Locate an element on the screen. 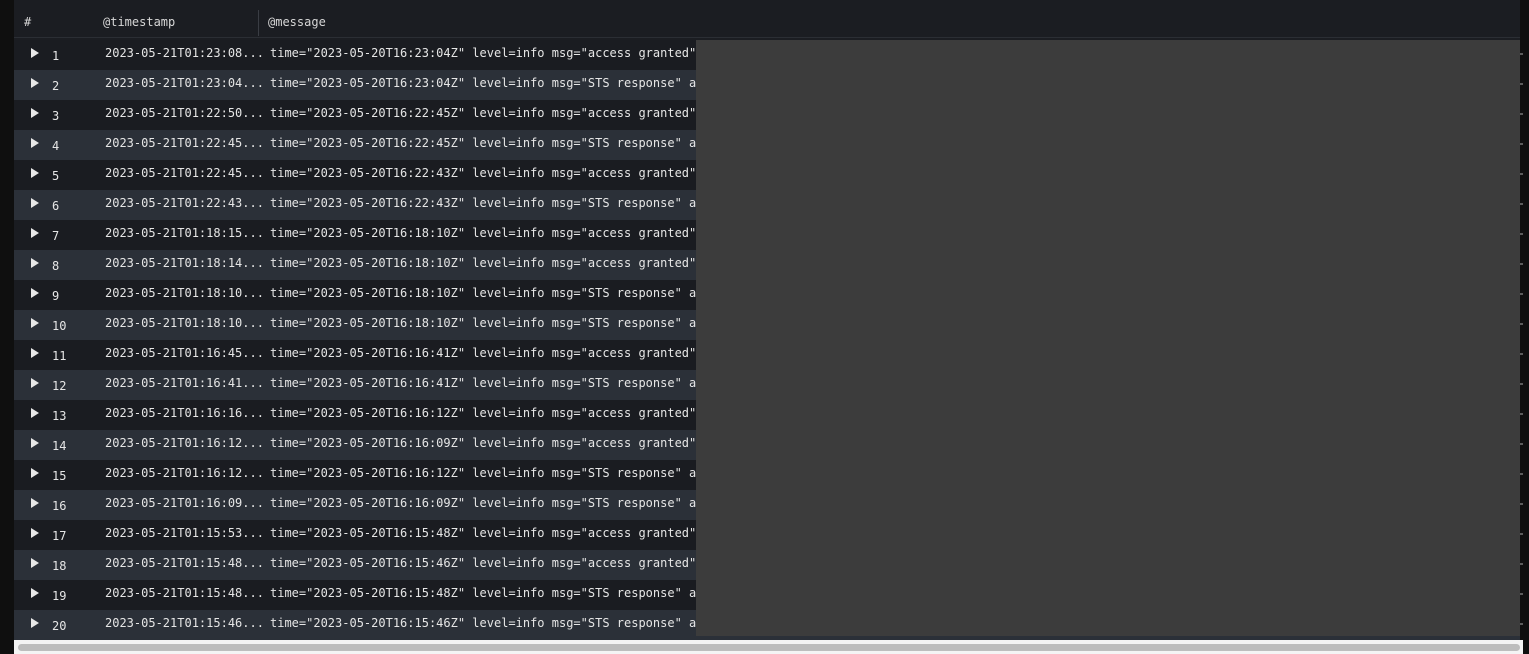 This screenshot has width=1529, height=654. scrollbar-thumb is located at coordinates (769, 647).